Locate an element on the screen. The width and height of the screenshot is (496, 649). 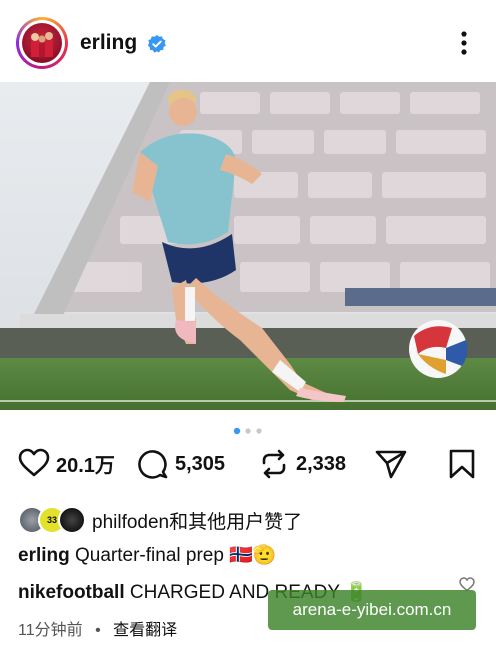
caption-text: Quarter-final prep 🇳🇴🫡 is located at coordinates (176, 555).